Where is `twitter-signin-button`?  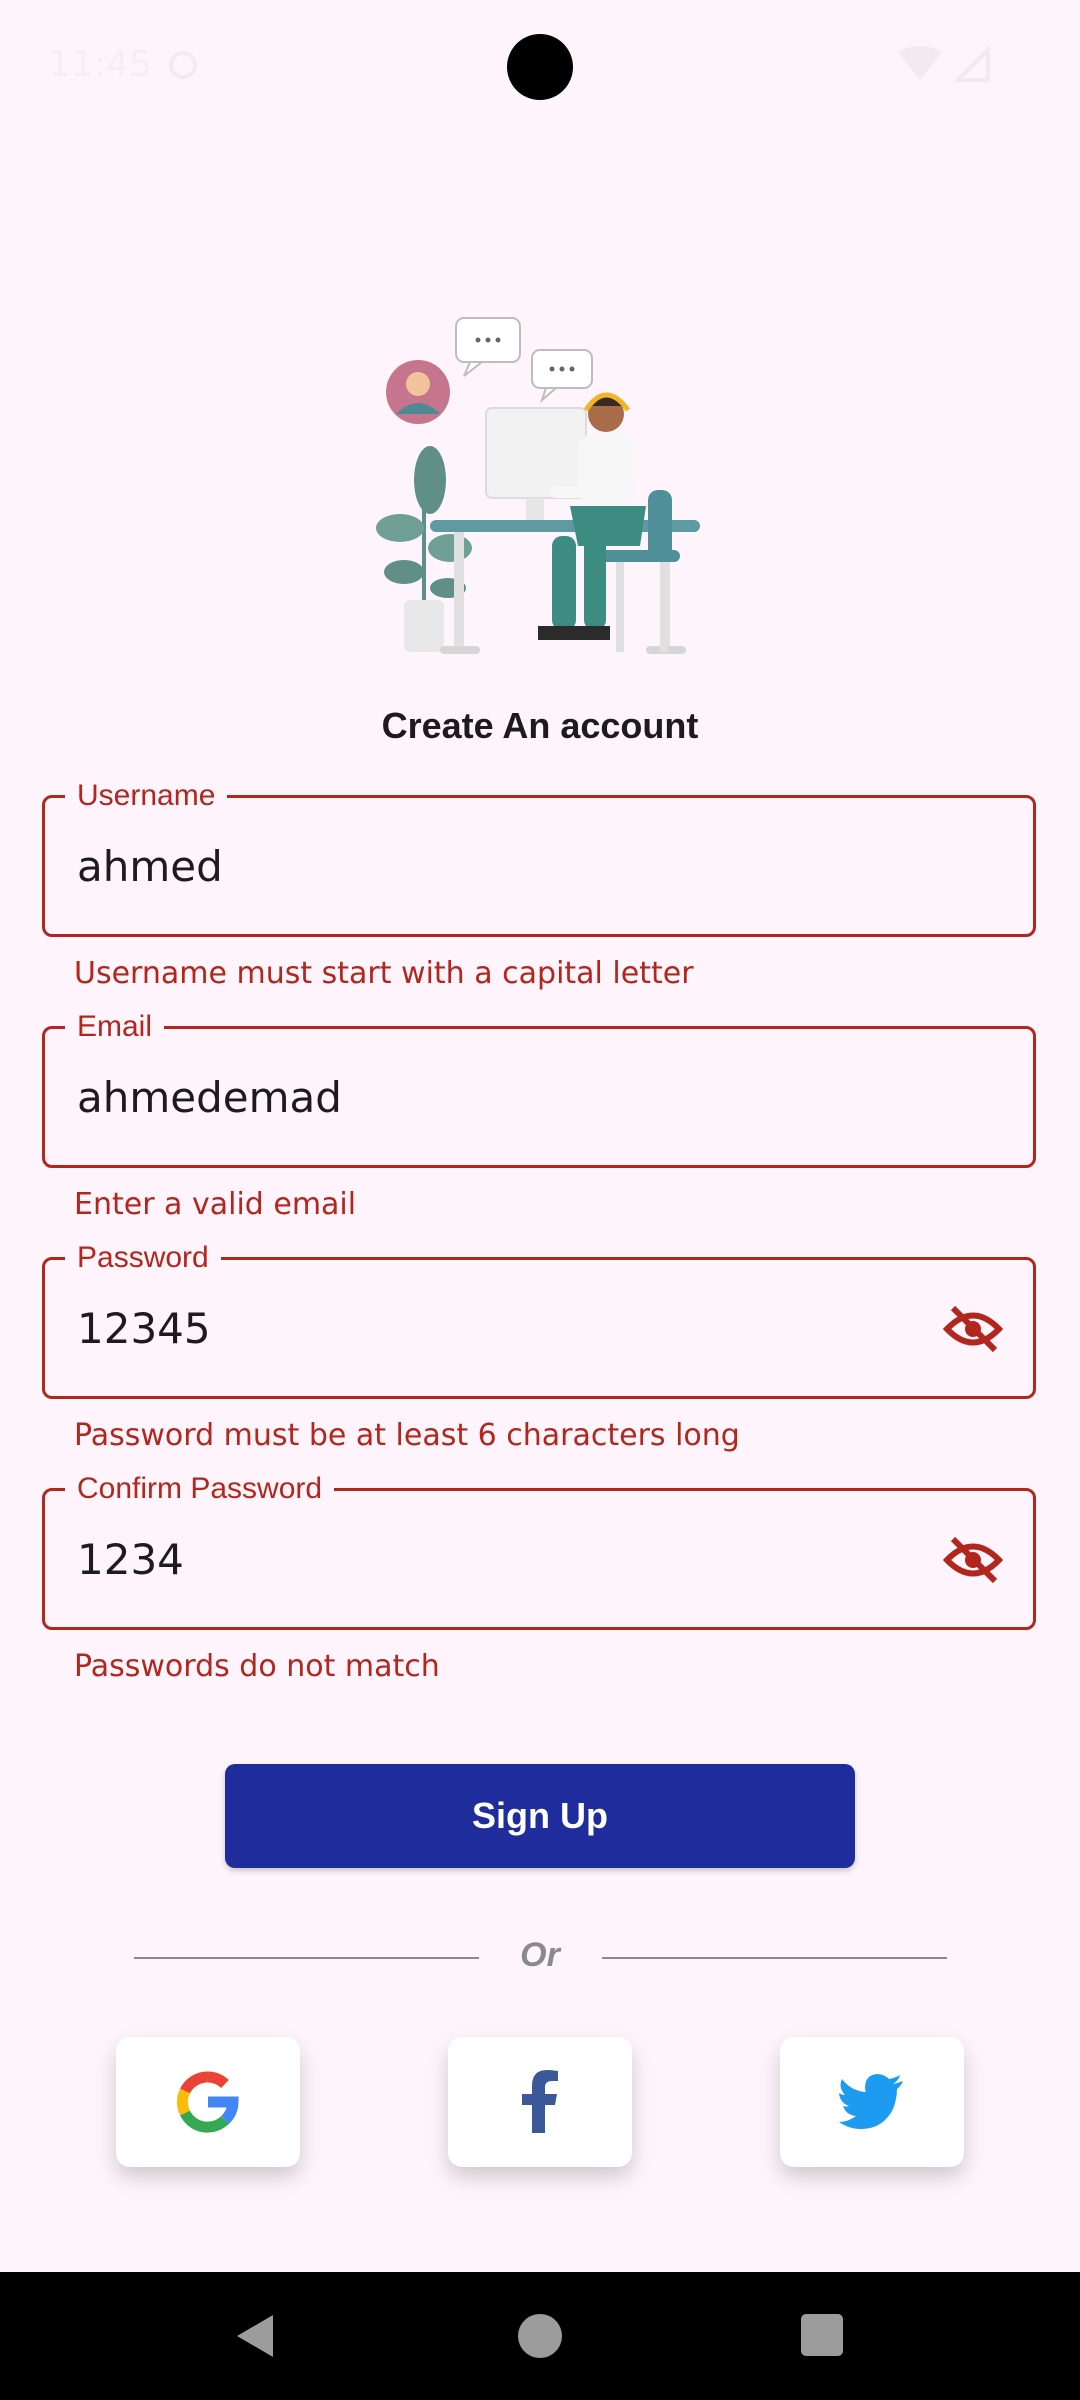 twitter-signin-button is located at coordinates (872, 2102).